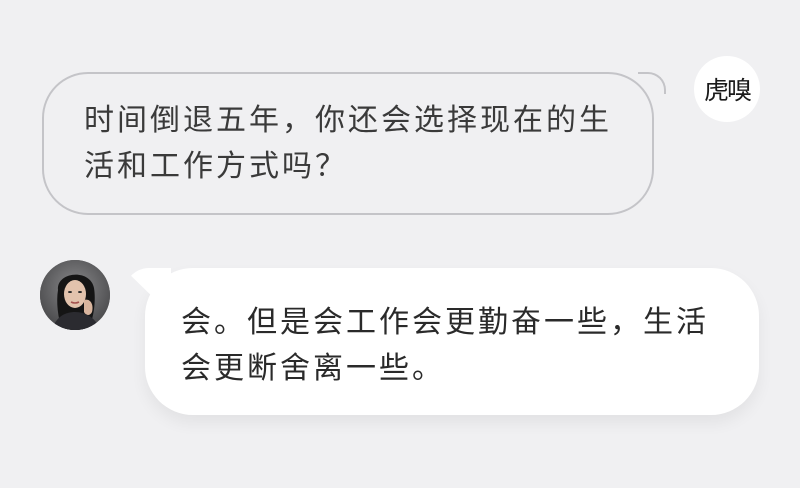 This screenshot has height=488, width=800. I want to click on person-avatar, so click(75, 295).